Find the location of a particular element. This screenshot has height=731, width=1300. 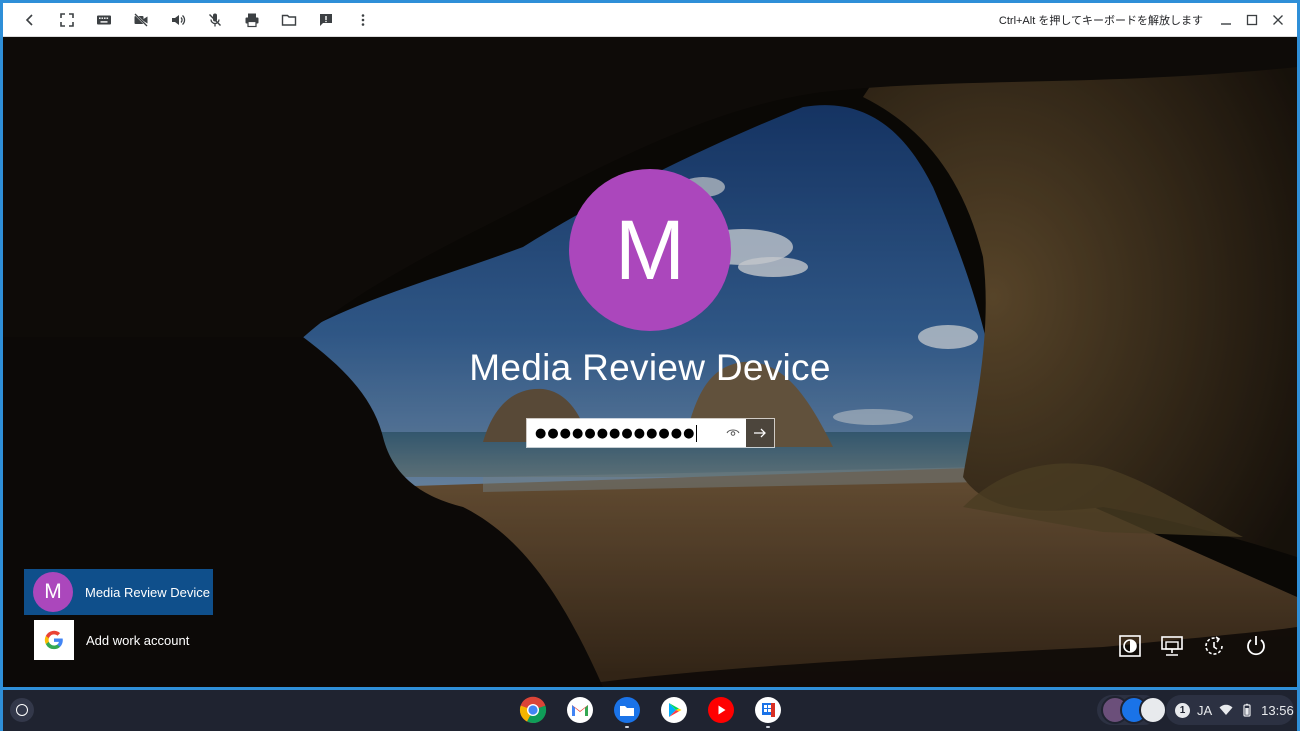

gmail-app-icon is located at coordinates (580, 710).